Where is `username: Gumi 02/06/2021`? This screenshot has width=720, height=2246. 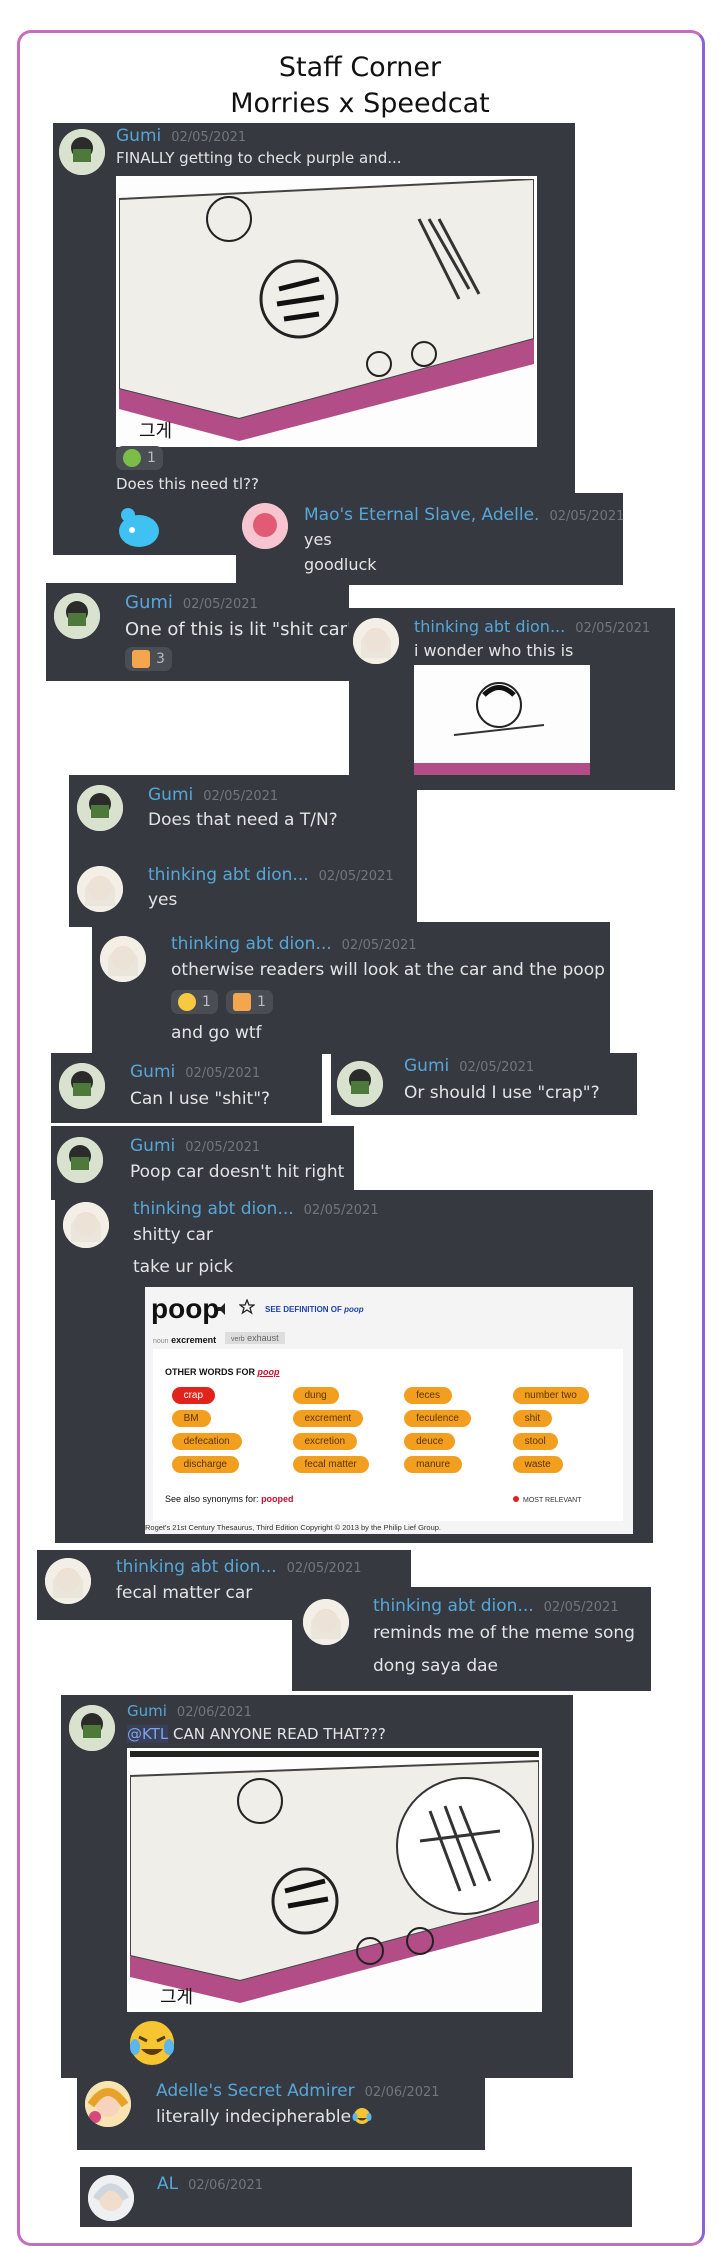 username: Gumi 02/06/2021 is located at coordinates (189, 1711).